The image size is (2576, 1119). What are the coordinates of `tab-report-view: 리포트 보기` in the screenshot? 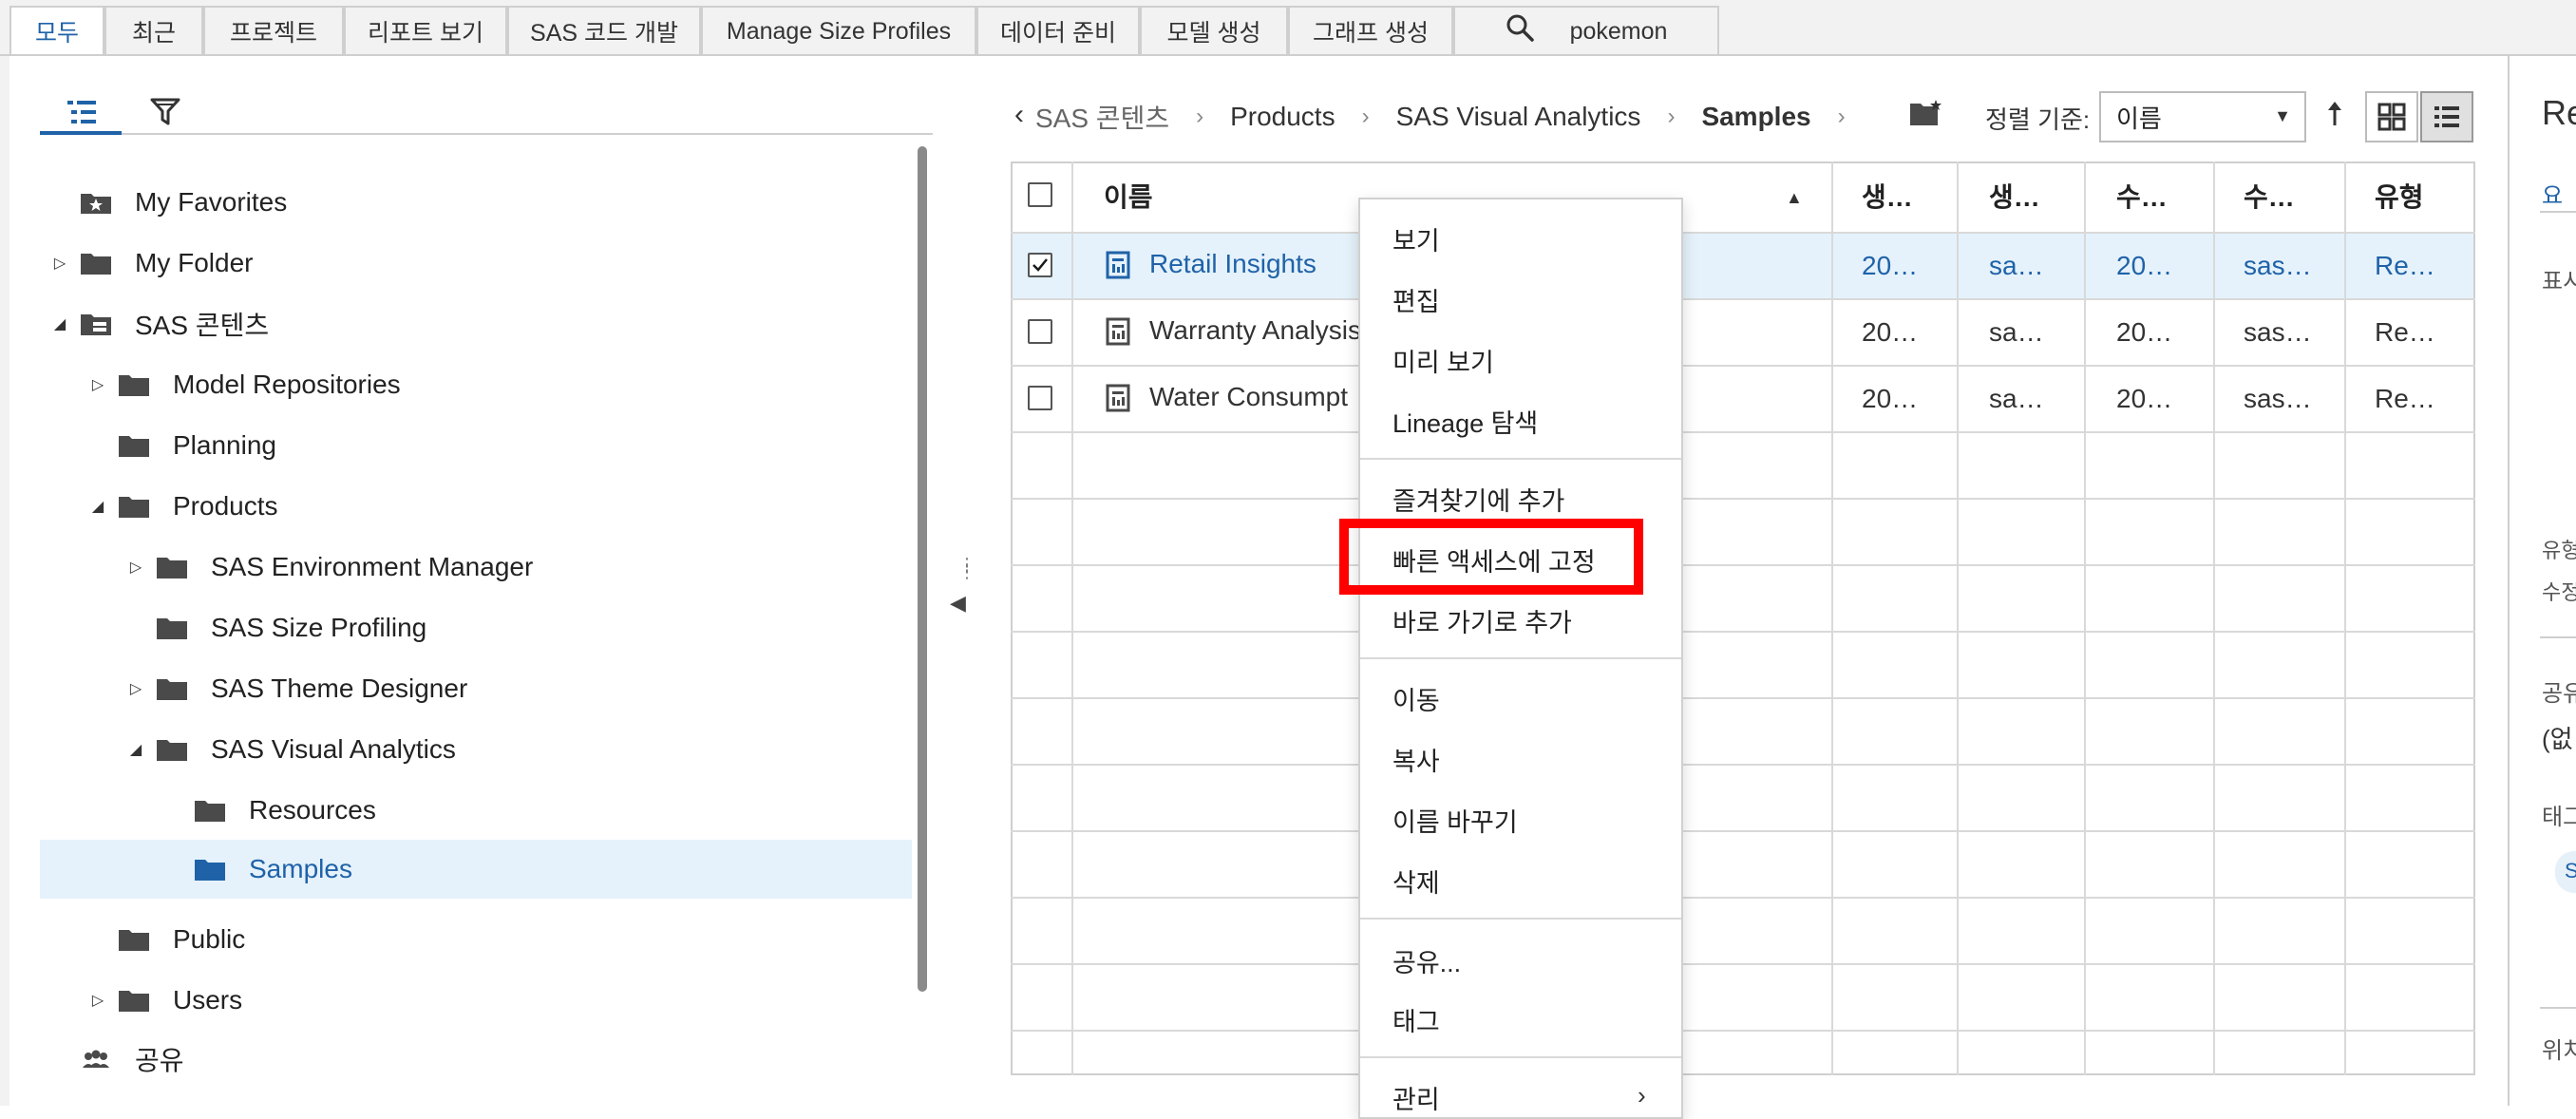 It's located at (425, 31).